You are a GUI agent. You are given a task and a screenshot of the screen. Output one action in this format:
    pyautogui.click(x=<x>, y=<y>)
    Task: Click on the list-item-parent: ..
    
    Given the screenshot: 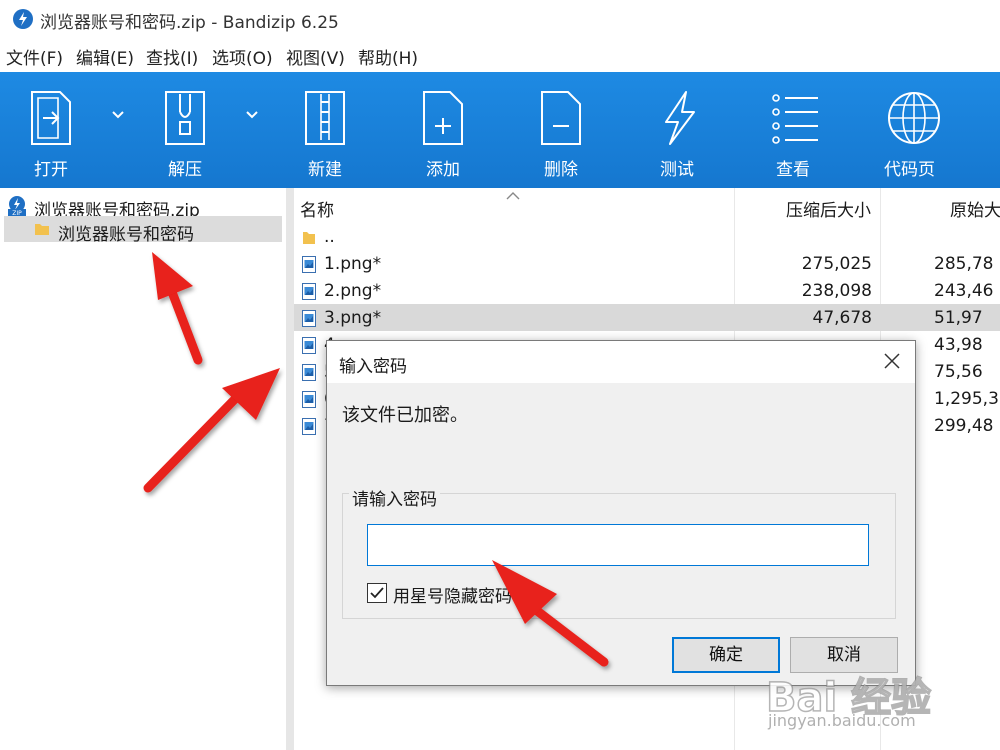 What is the action you would take?
    pyautogui.click(x=647, y=236)
    